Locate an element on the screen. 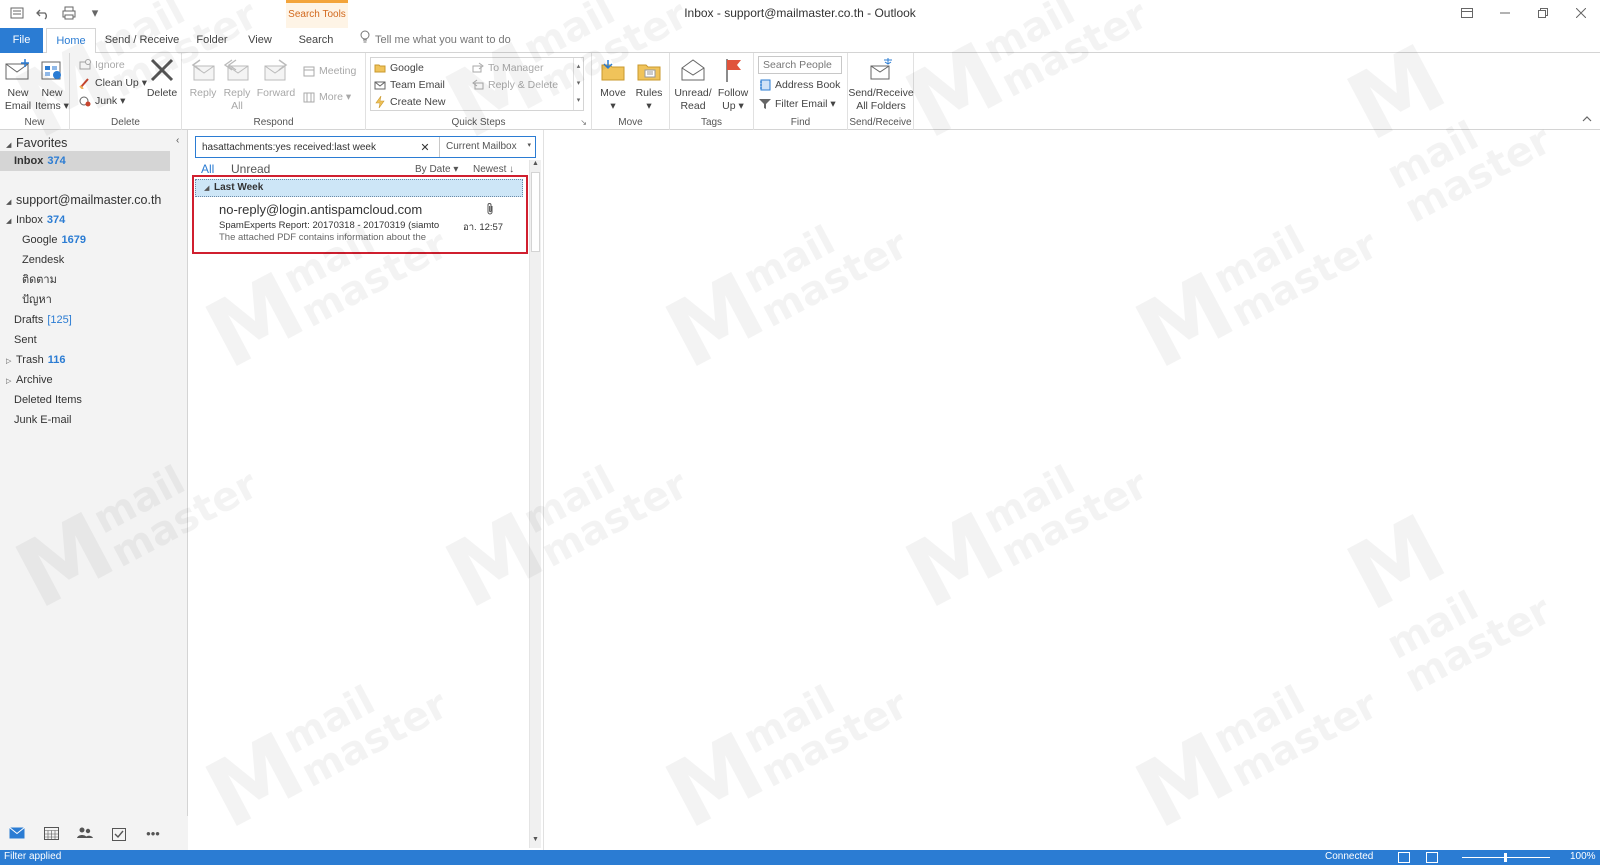 This screenshot has width=1600, height=865. tab-search: Search is located at coordinates (316, 40).